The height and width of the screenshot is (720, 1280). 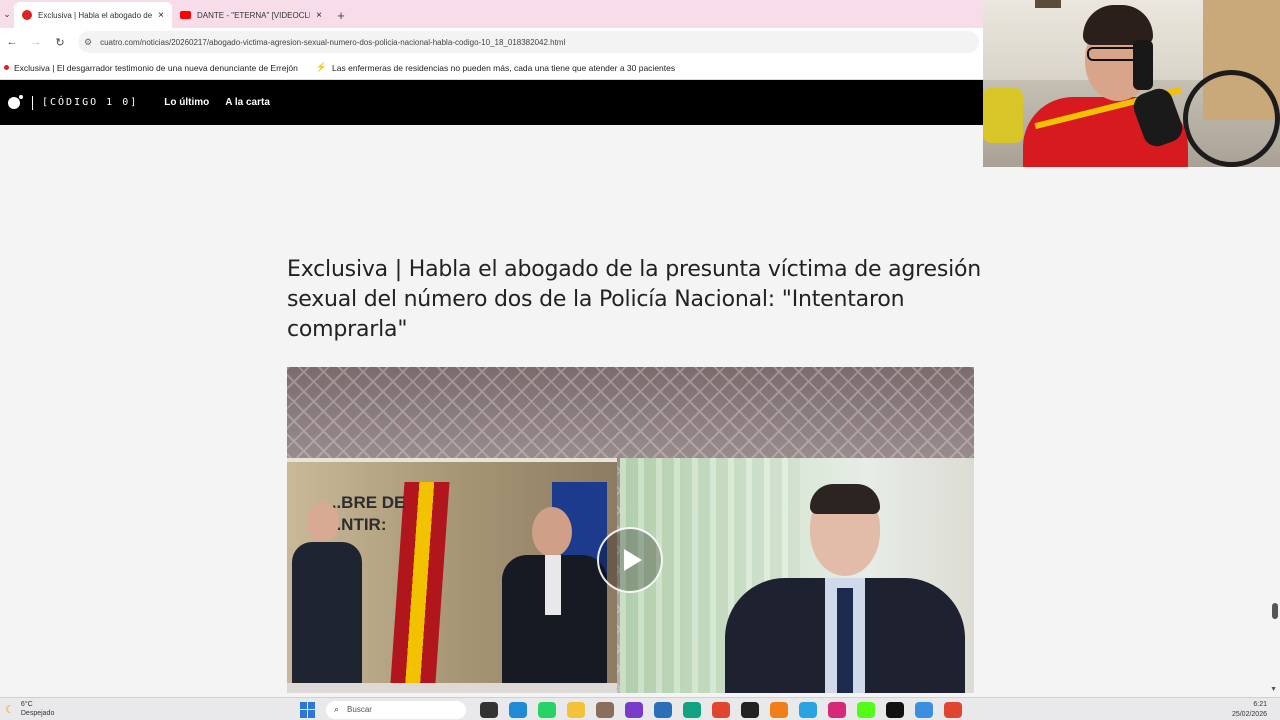 What do you see at coordinates (217, 102) in the screenshot?
I see `site-nav: Lo último A la carta` at bounding box center [217, 102].